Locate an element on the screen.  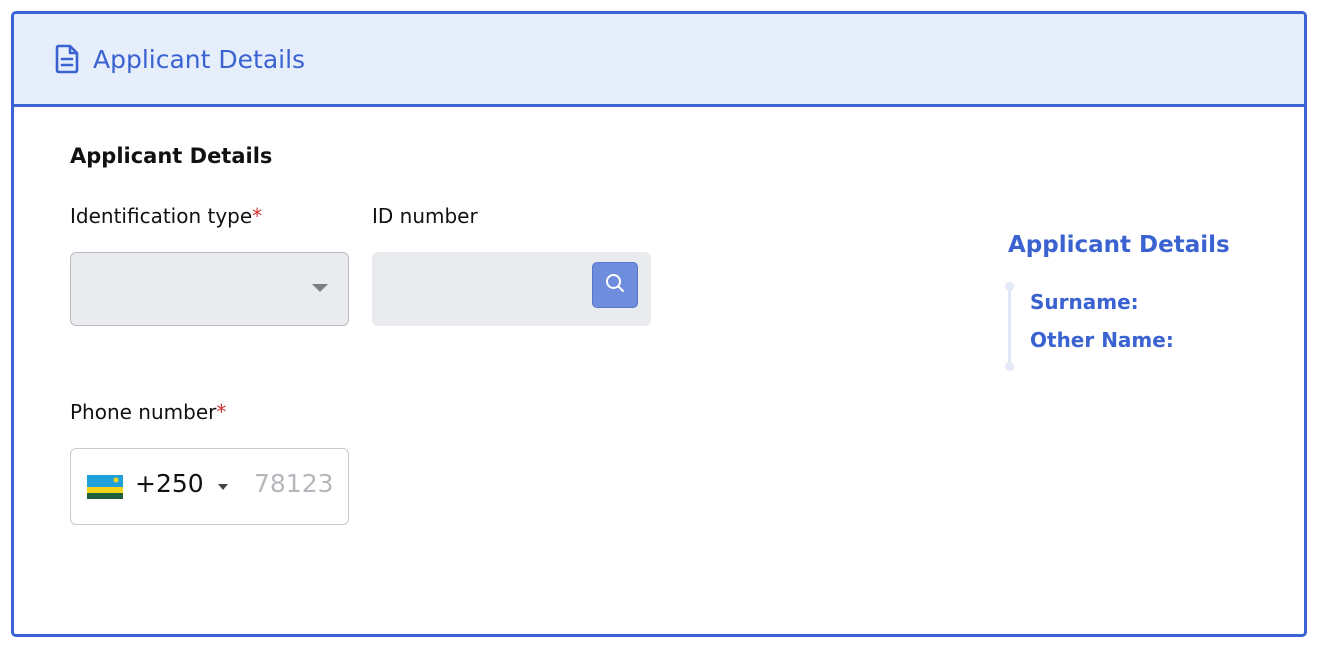
side-panel-title: Applicant Details is located at coordinates (1119, 245).